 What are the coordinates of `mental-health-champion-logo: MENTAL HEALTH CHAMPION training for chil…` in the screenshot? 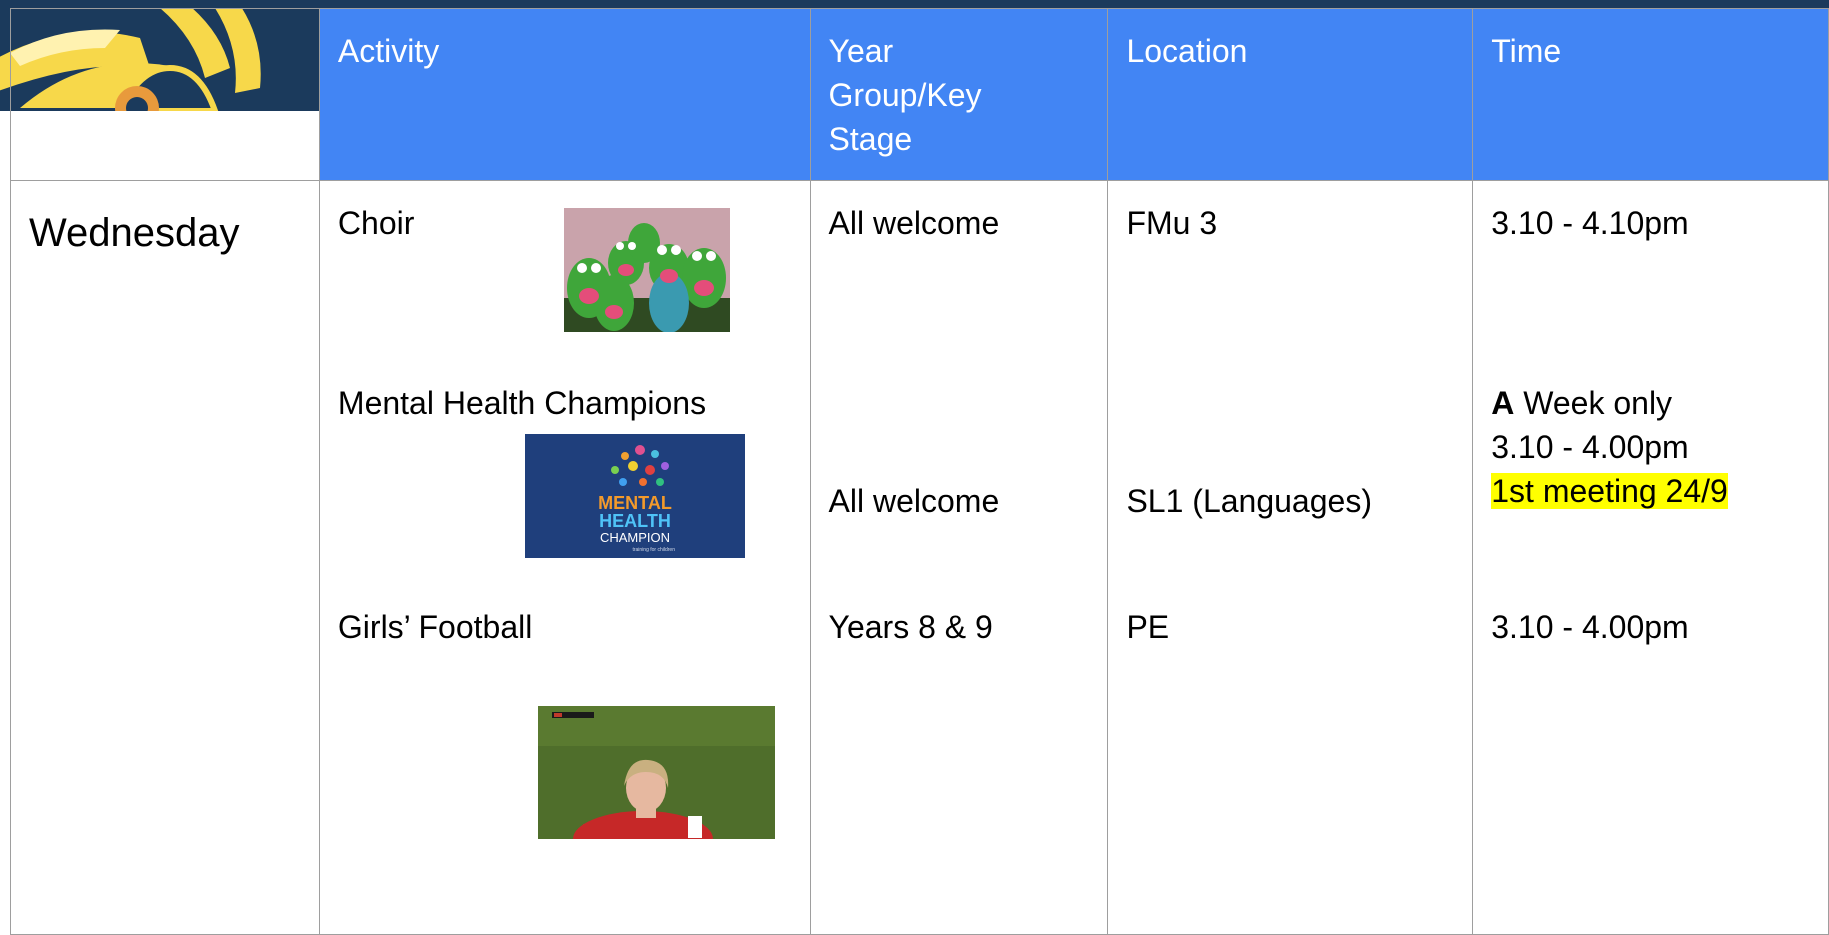 It's located at (634, 496).